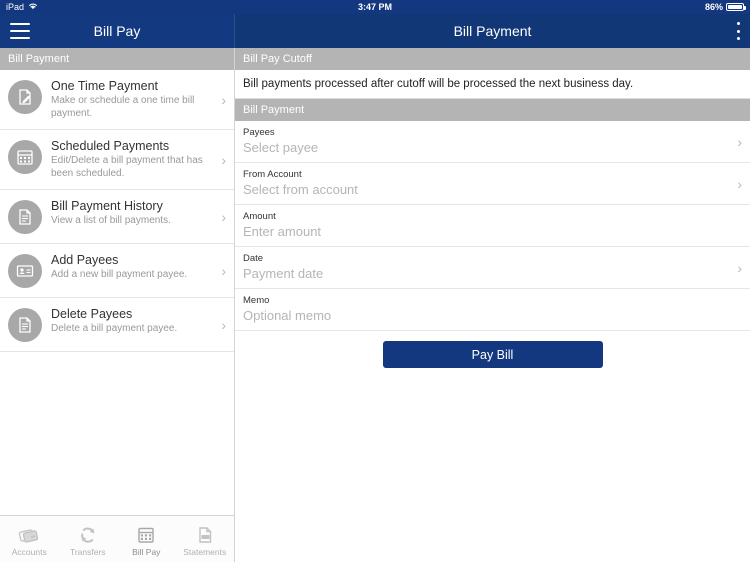  What do you see at coordinates (259, 132) in the screenshot?
I see `field-label: Payees` at bounding box center [259, 132].